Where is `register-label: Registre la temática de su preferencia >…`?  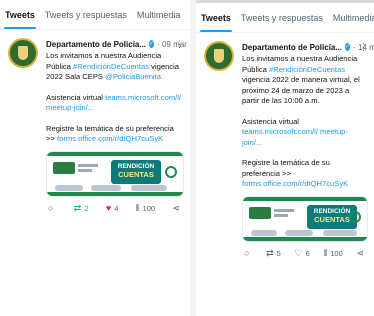 register-label: Registre la temática de su preferencia >… is located at coordinates (286, 168).